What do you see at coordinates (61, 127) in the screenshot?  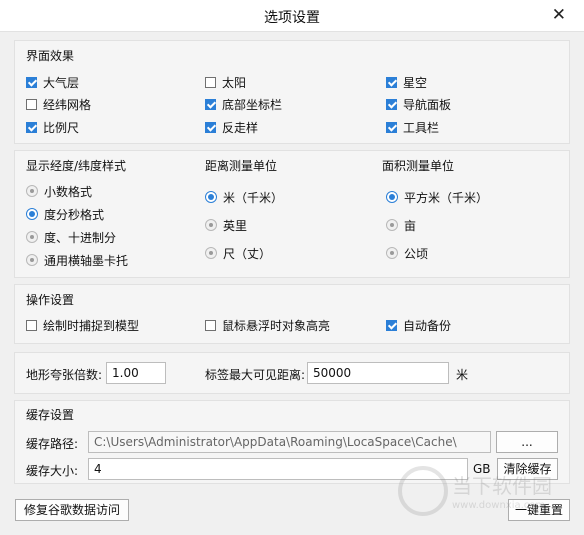 I see `checkbox-label: 比例尺` at bounding box center [61, 127].